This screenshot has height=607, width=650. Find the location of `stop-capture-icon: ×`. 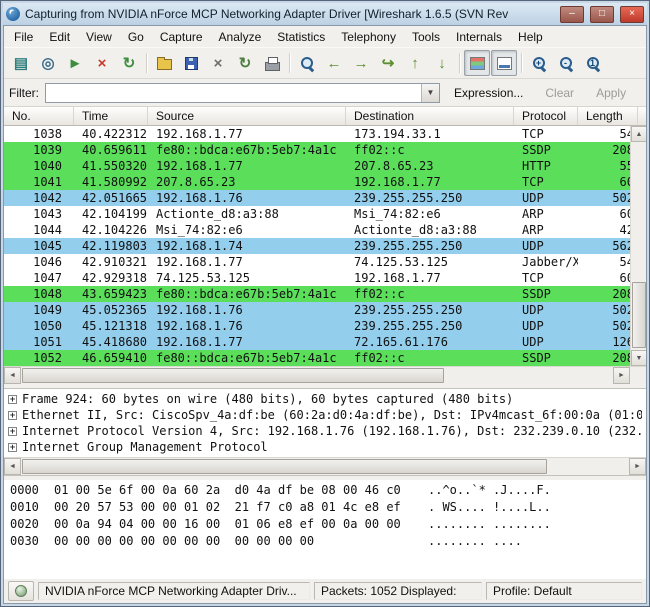

stop-capture-icon: × is located at coordinates (102, 63).